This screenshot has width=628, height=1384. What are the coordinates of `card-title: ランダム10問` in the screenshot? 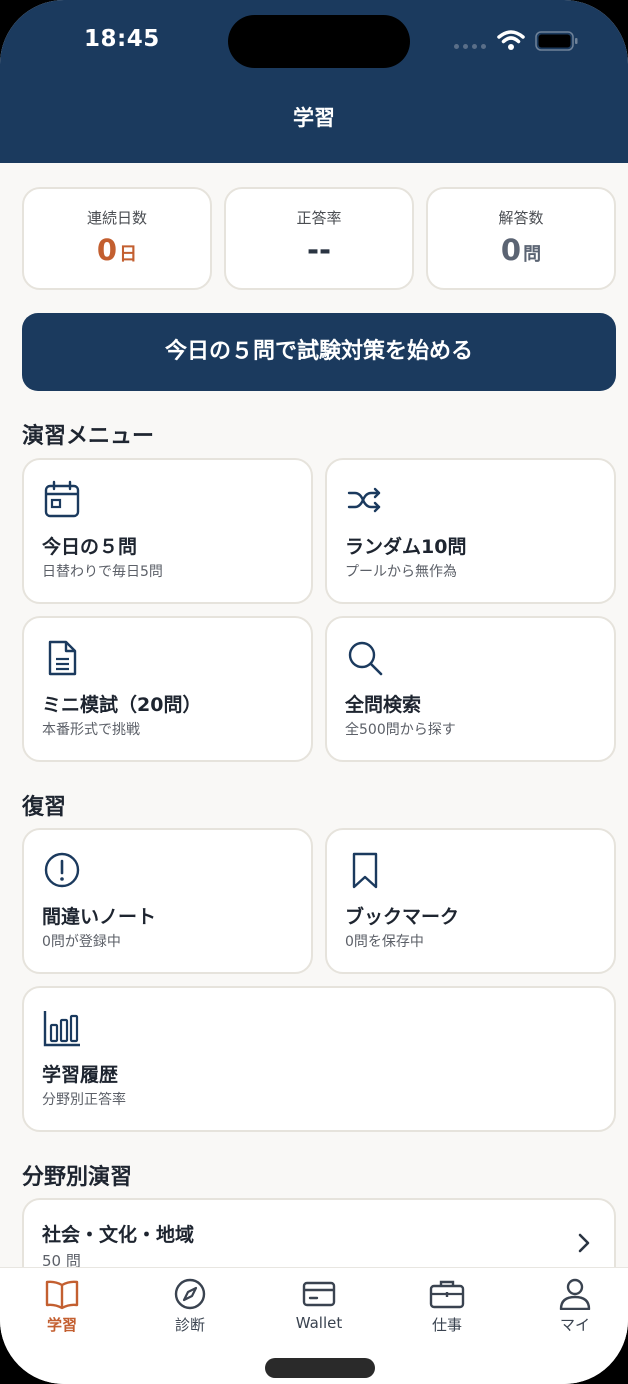 It's located at (406, 547).